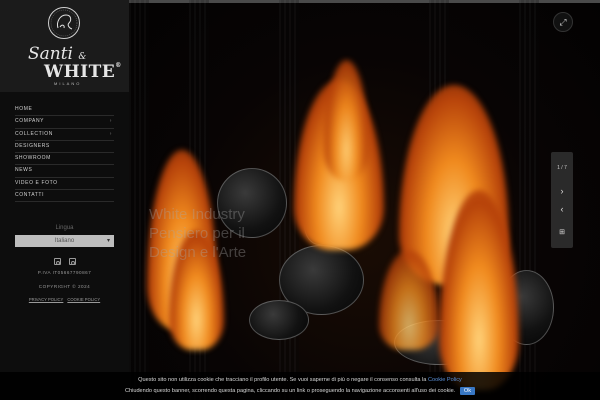 This screenshot has width=600, height=400. I want to click on nav-item-contatti: CONTATTI, so click(64, 196).